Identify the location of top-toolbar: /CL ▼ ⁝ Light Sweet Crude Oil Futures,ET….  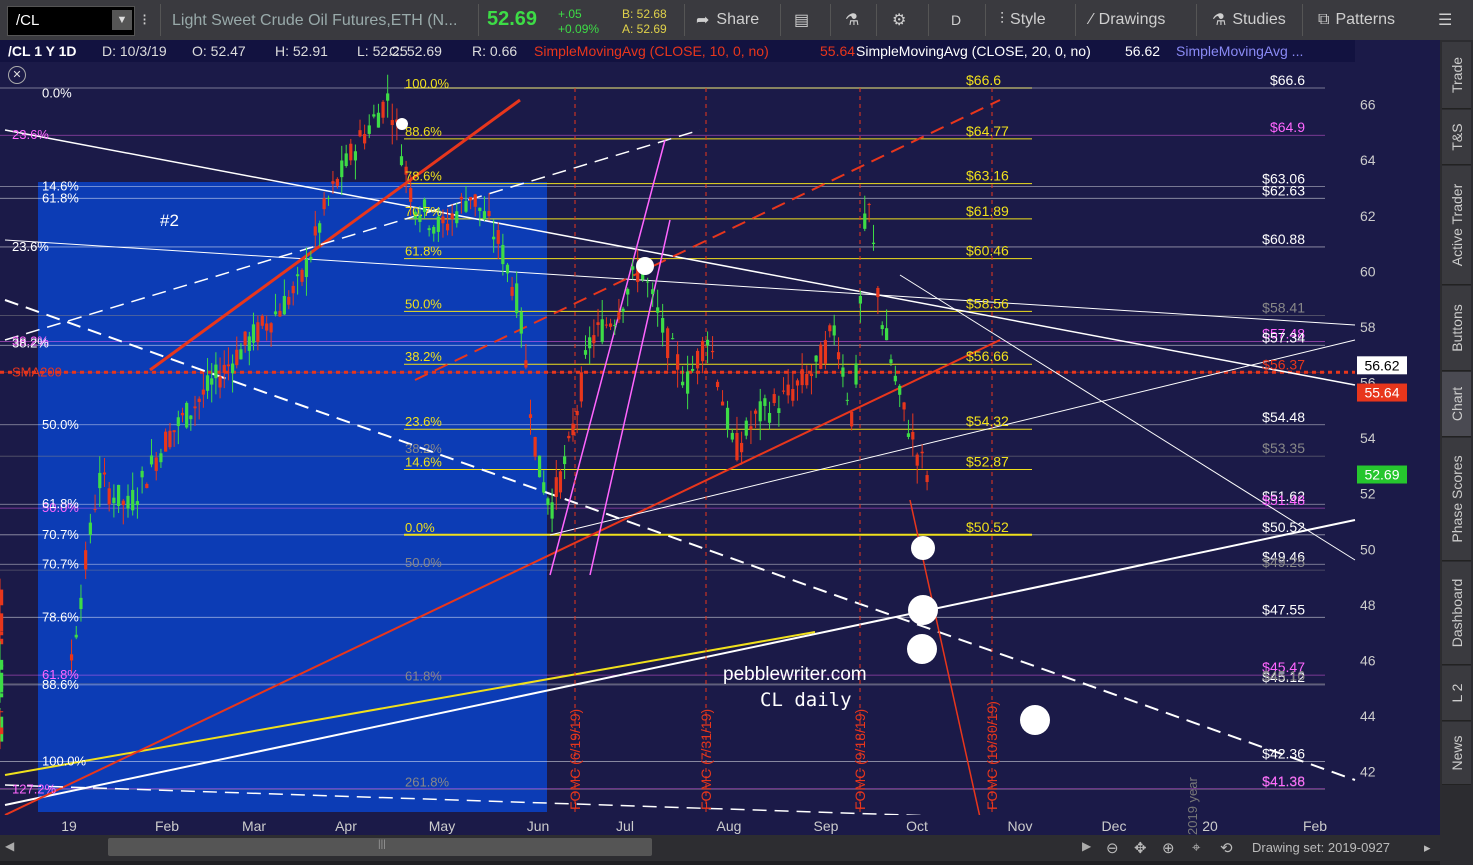
(736, 20).